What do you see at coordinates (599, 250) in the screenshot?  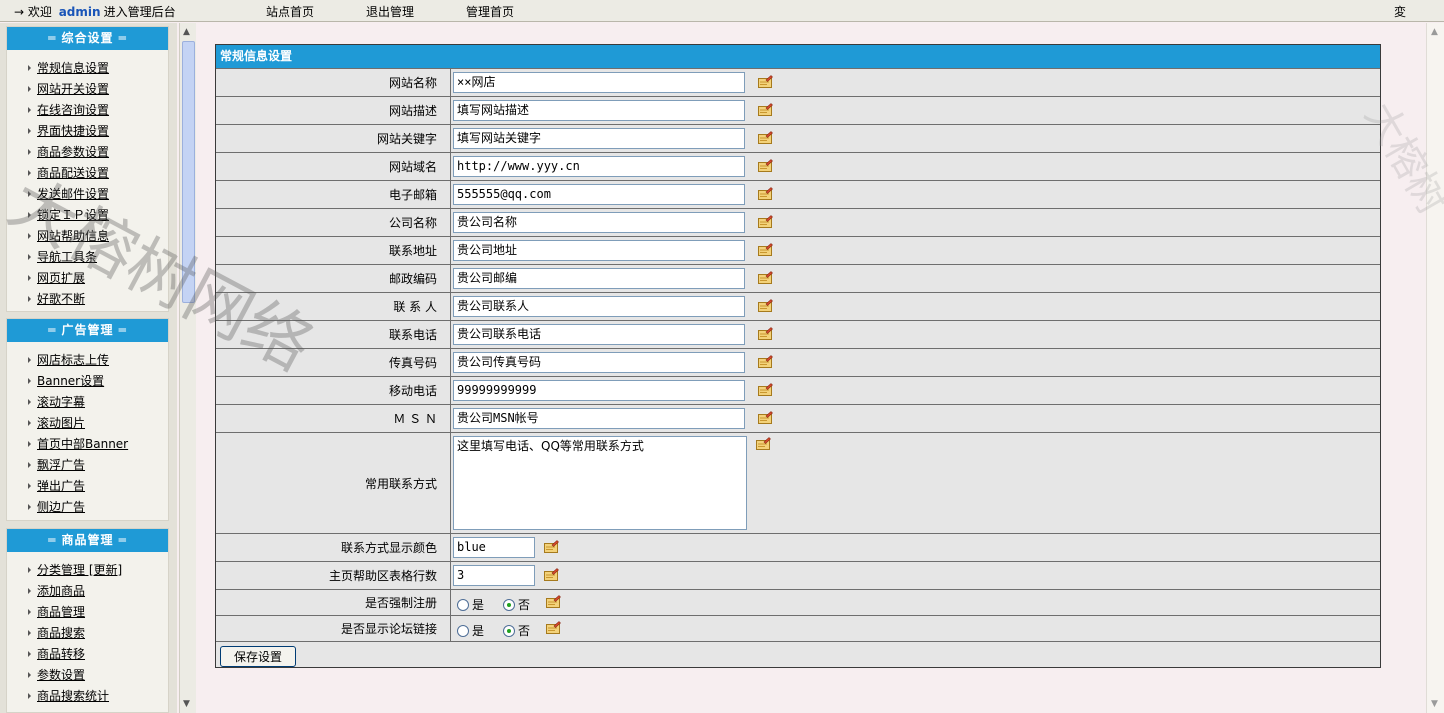 I see `text-input: 贵公司地址` at bounding box center [599, 250].